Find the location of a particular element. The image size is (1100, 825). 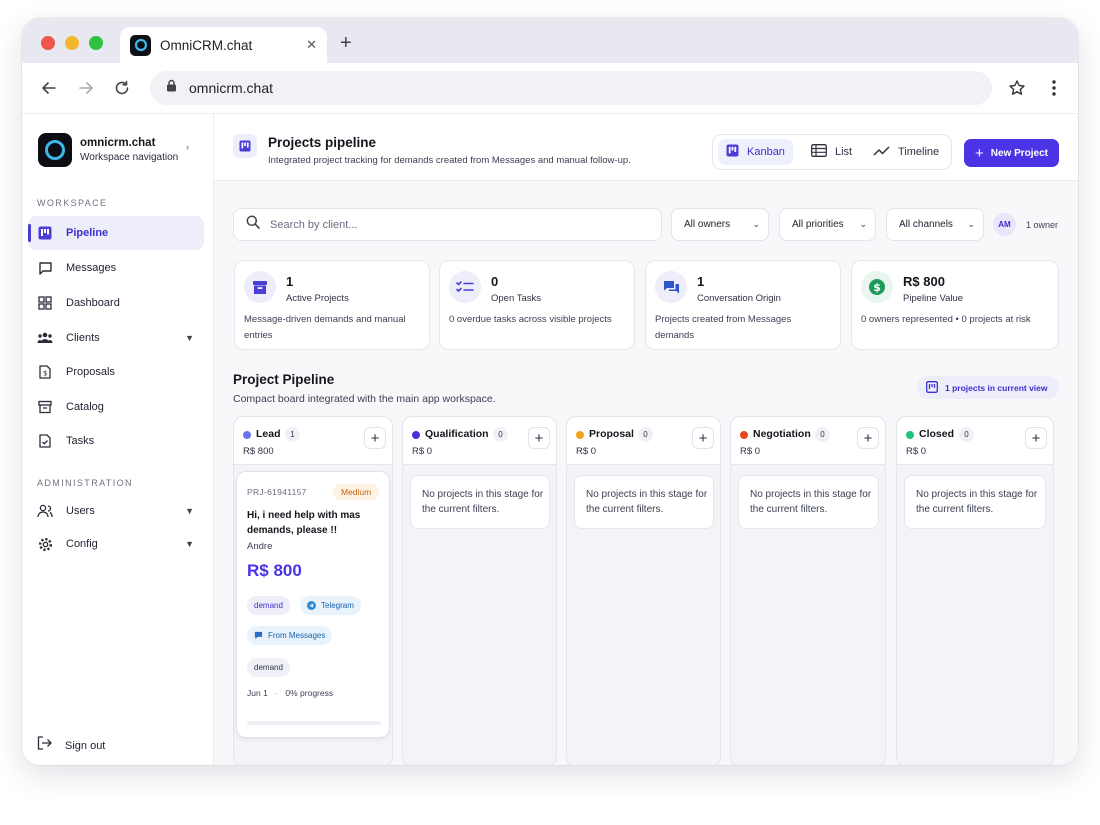

sidebar-item-dashboard: Dashboard is located at coordinates (116, 303).